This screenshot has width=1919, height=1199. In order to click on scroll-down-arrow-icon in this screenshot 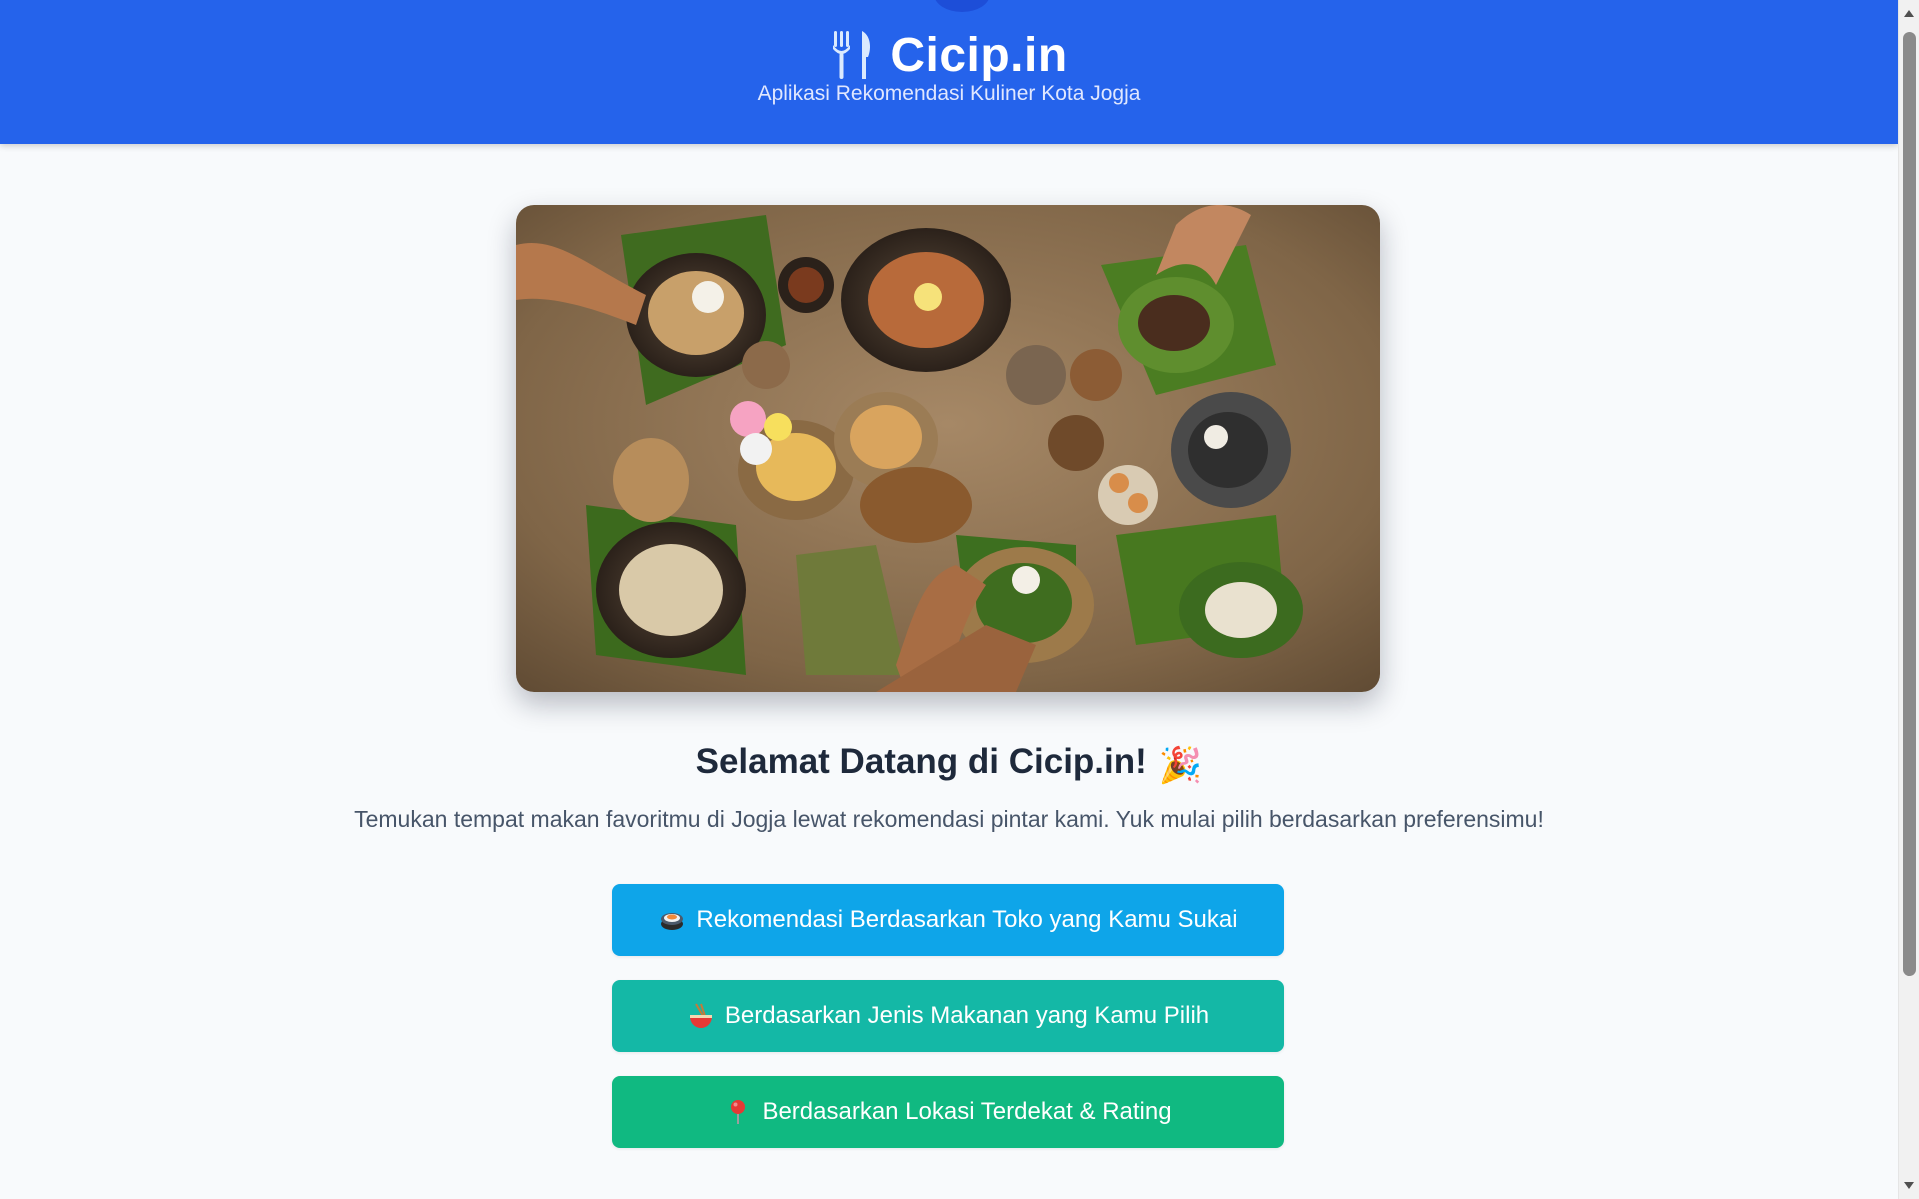, I will do `click(1909, 1185)`.